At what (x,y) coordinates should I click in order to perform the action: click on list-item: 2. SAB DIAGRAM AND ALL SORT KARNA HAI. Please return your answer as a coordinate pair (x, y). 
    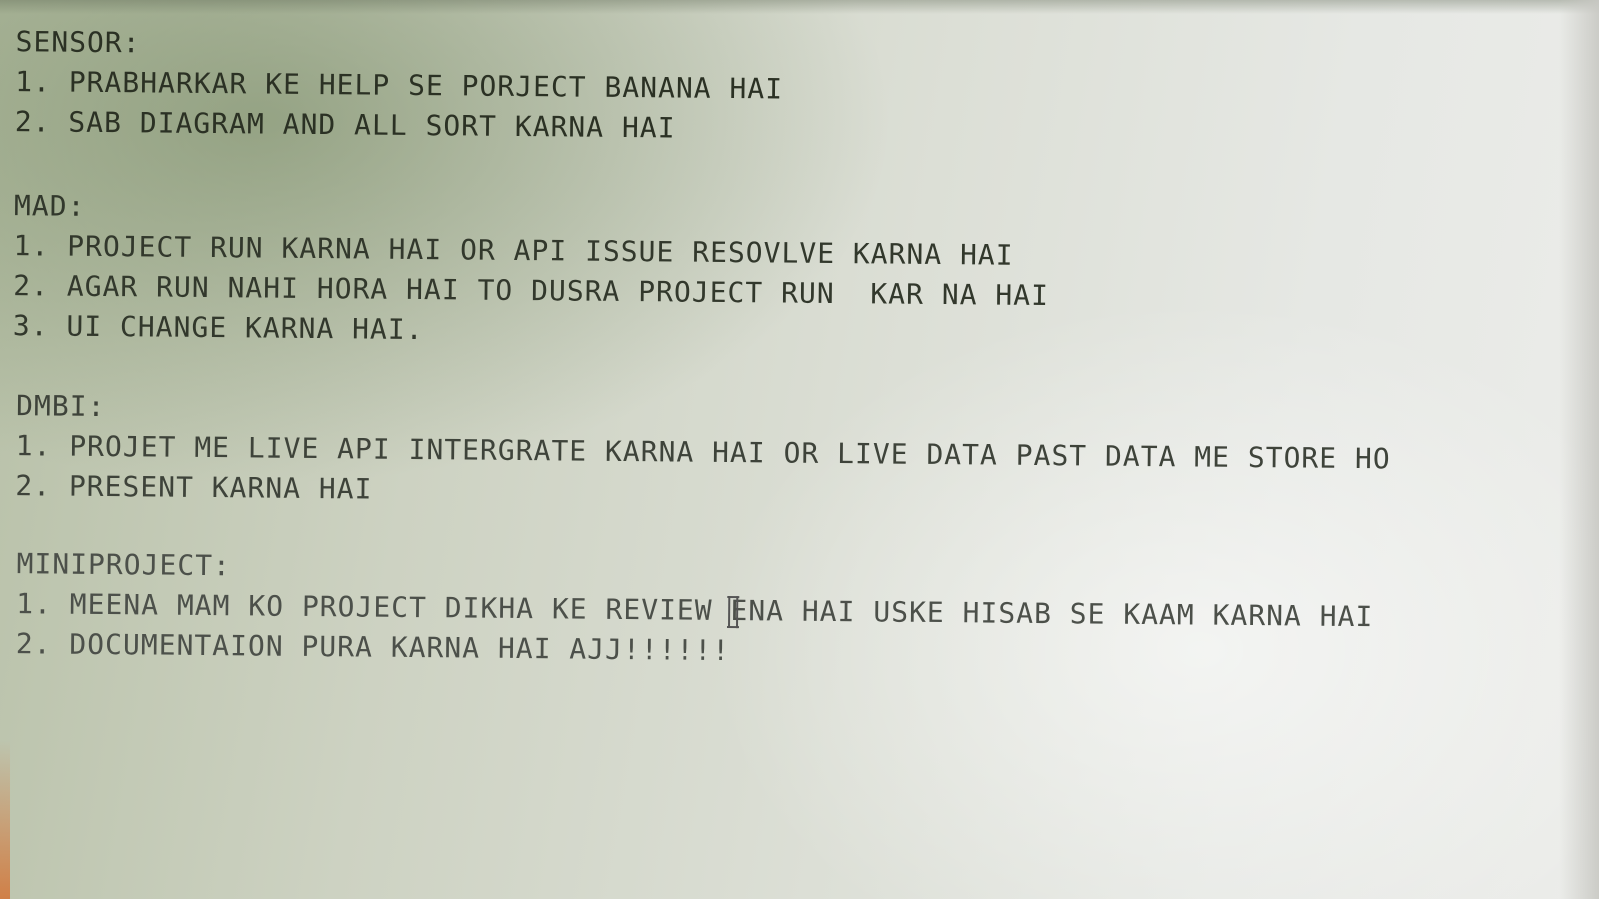
    Looking at the image, I should click on (345, 125).